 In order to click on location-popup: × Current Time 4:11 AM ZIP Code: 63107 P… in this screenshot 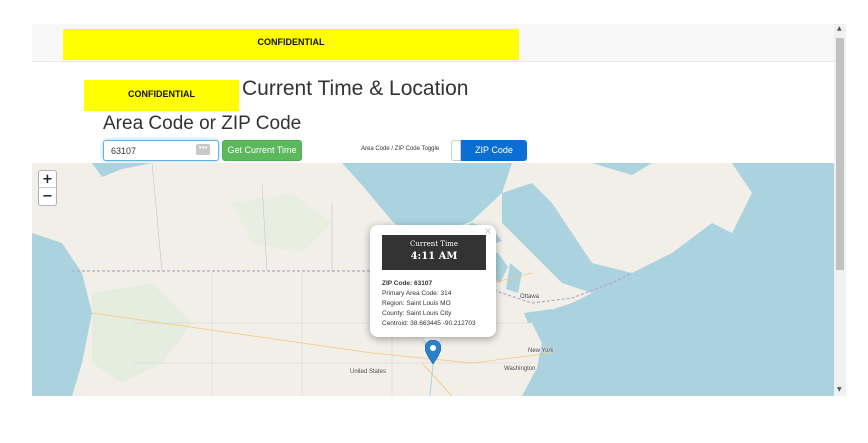, I will do `click(433, 281)`.